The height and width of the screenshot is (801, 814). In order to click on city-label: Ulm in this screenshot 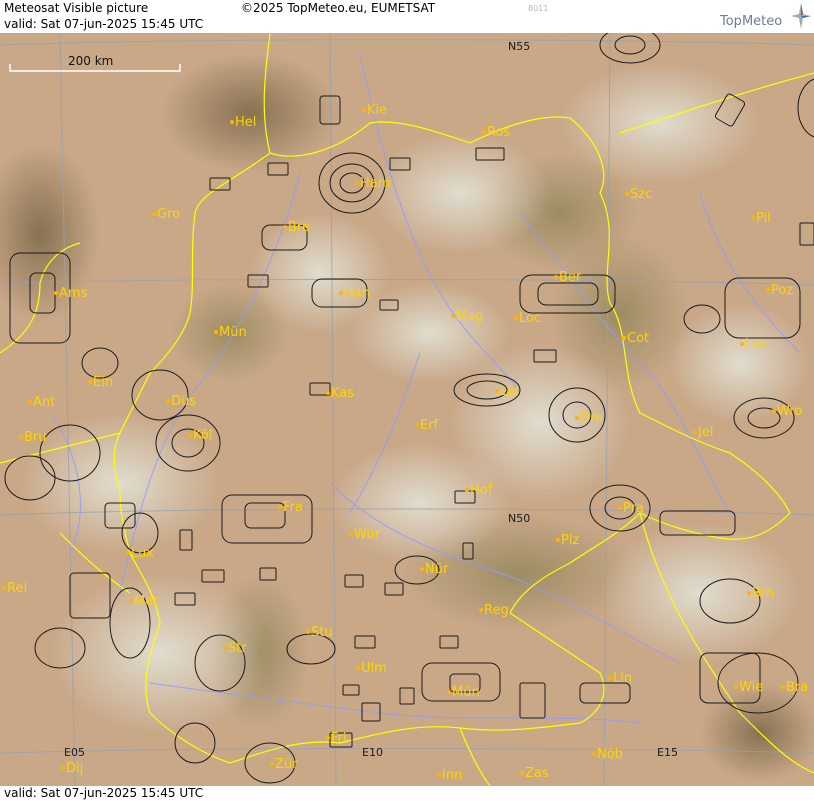, I will do `click(374, 668)`.